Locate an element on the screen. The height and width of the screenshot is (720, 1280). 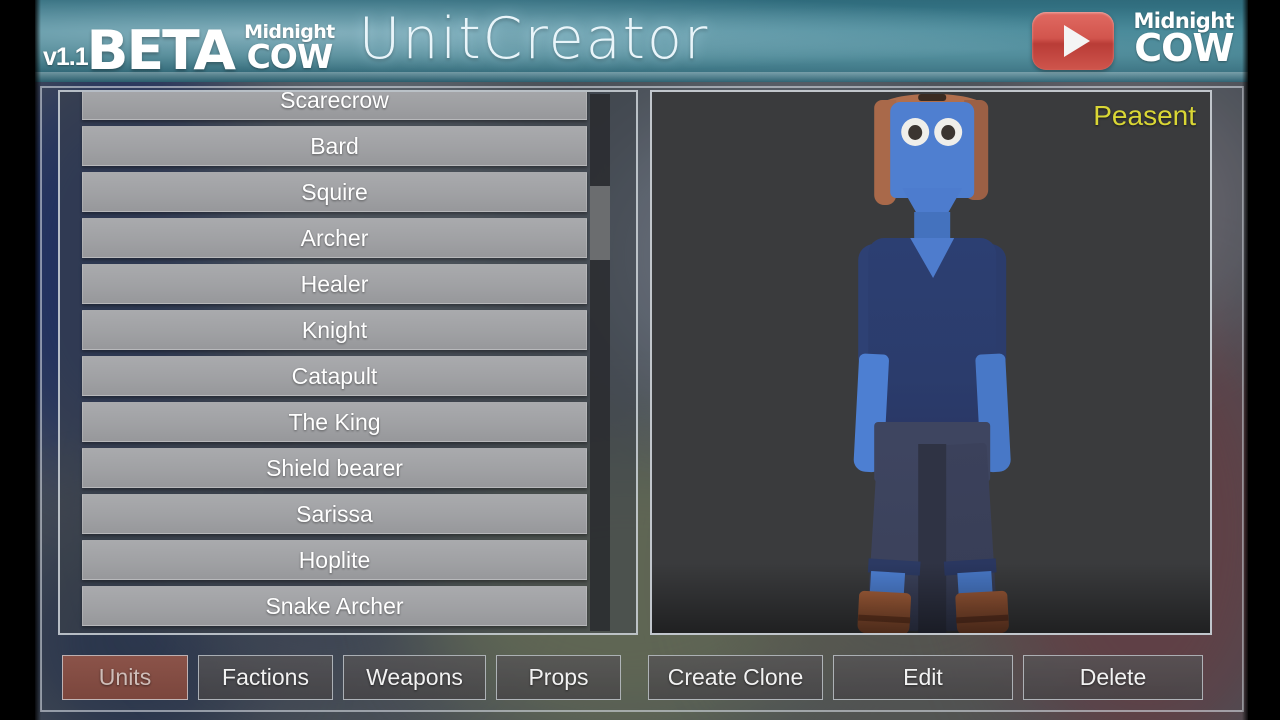
button-label: Props is located at coordinates (558, 677).